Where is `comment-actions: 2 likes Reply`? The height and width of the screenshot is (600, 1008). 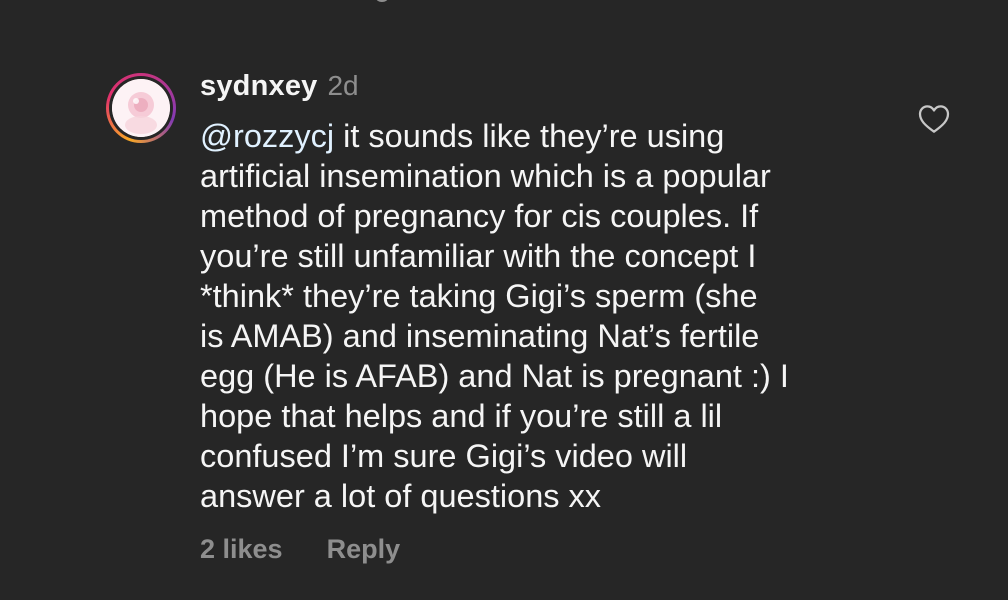 comment-actions: 2 likes Reply is located at coordinates (300, 549).